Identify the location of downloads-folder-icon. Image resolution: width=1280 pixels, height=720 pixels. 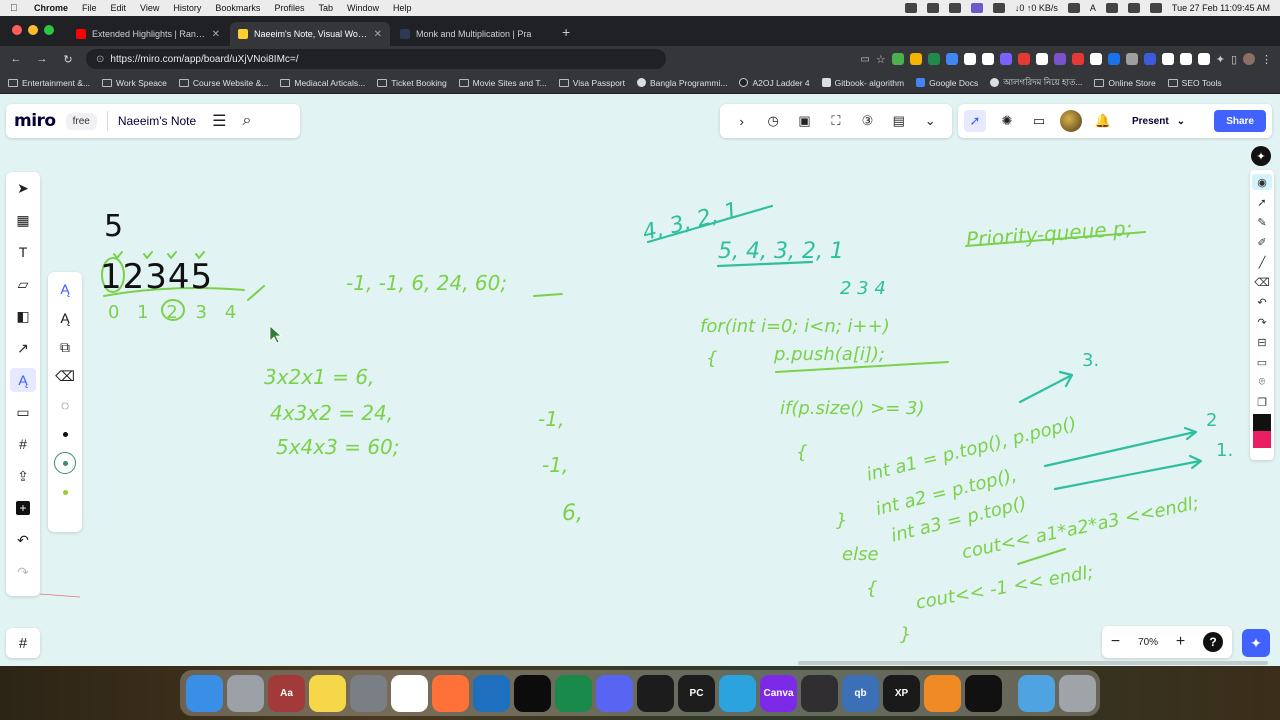
(1036, 693).